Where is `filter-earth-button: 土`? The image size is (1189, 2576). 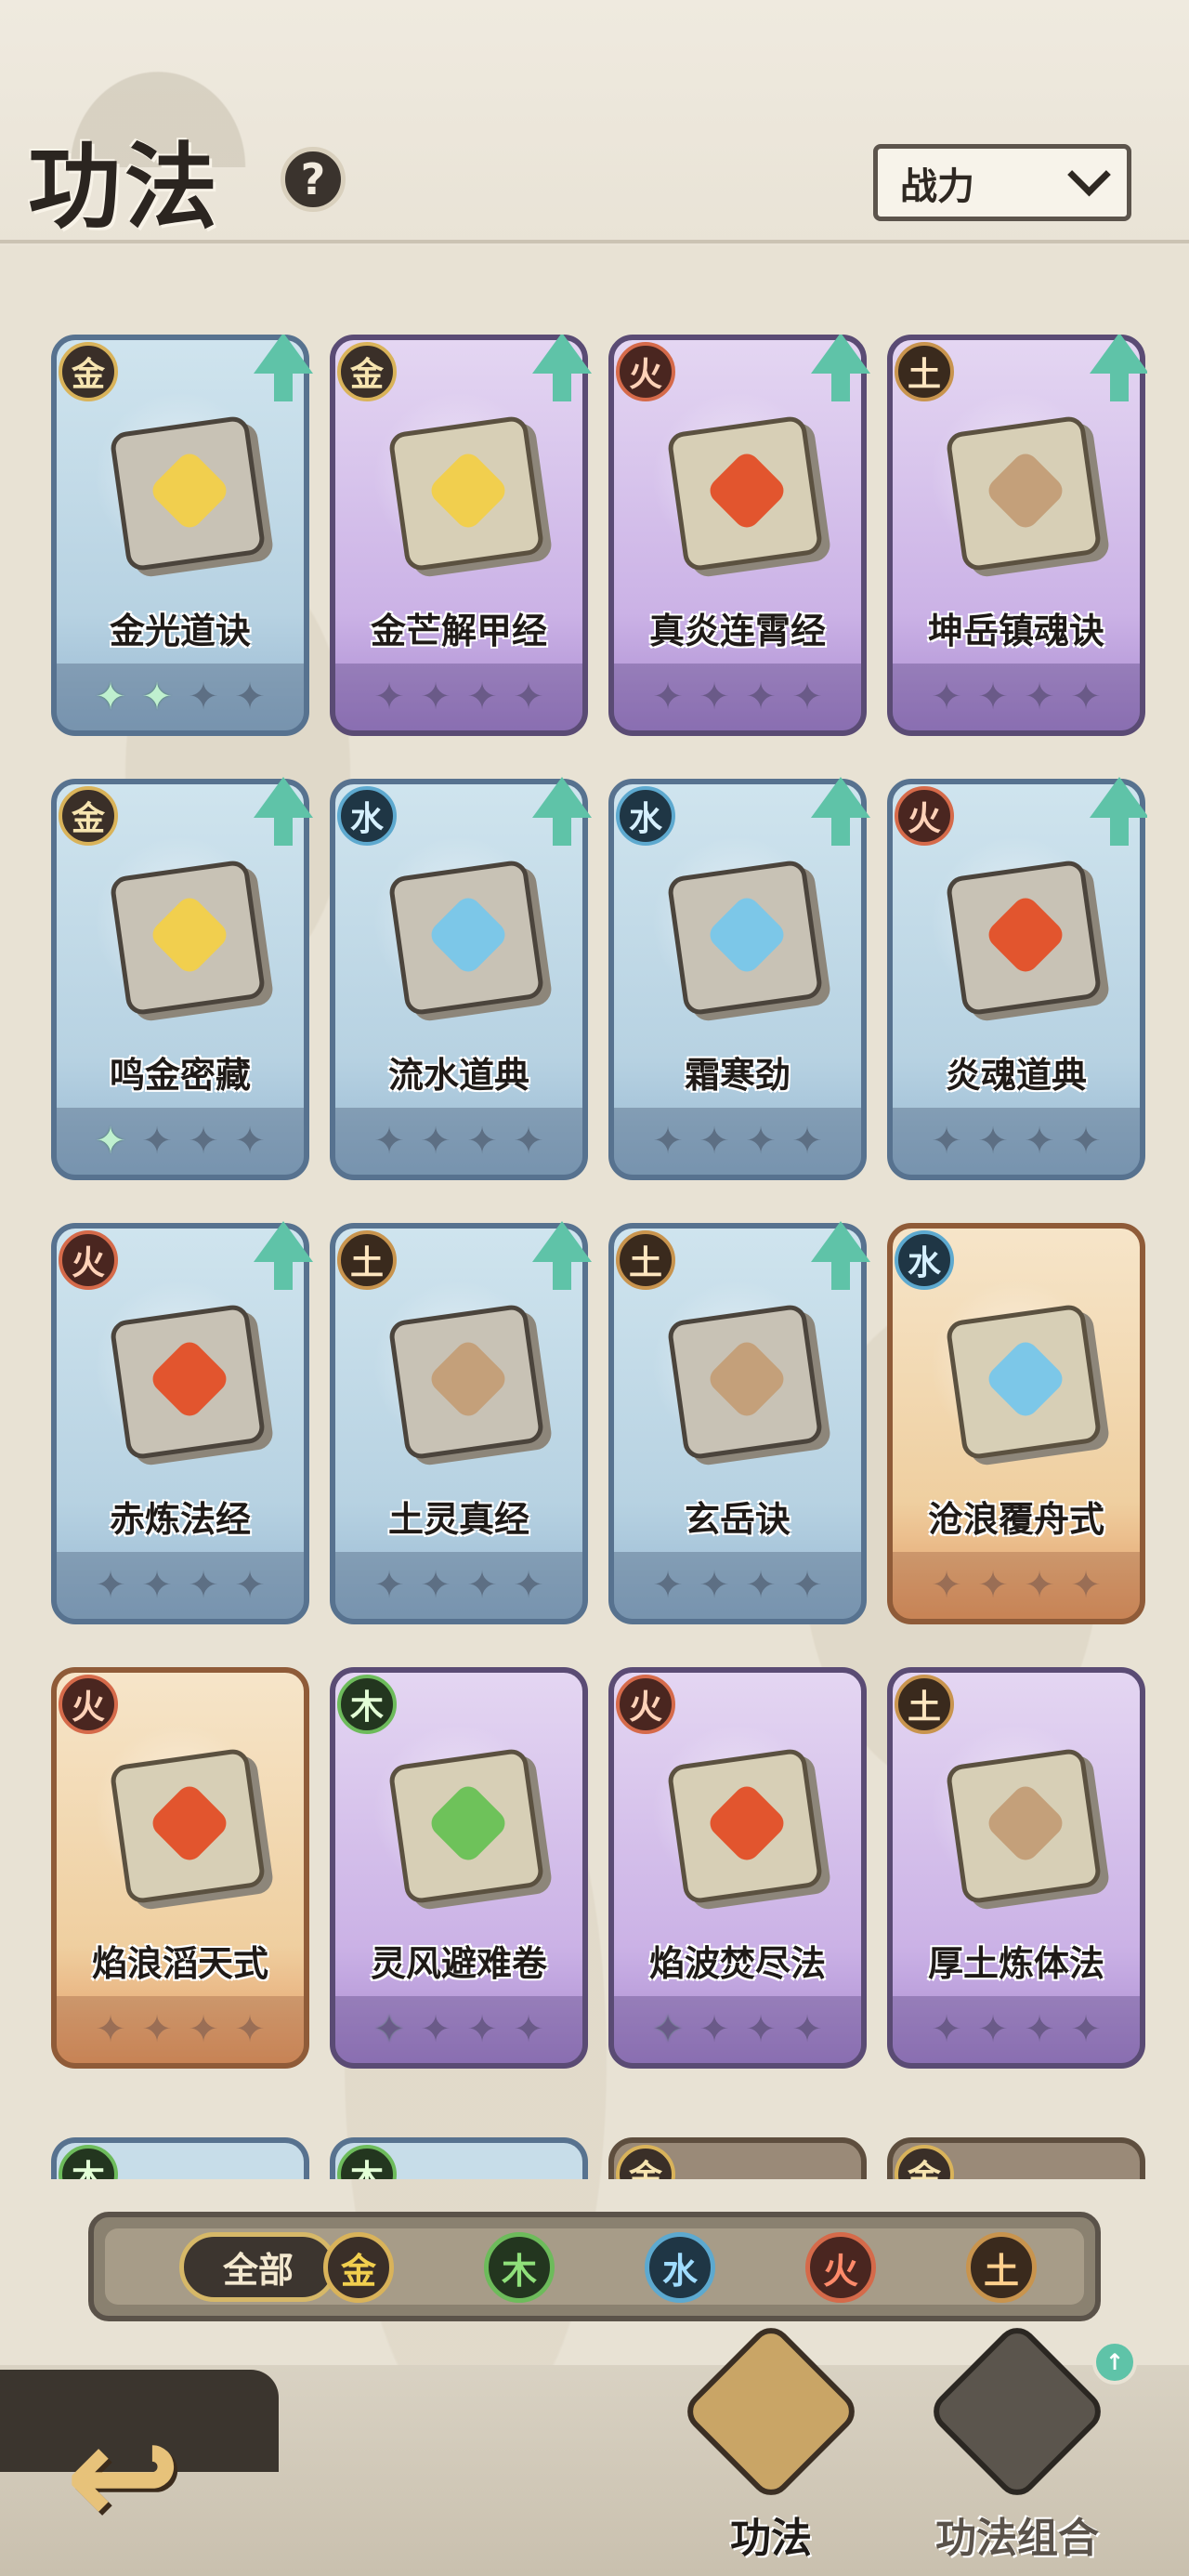
filter-earth-button: 土 is located at coordinates (1002, 2267).